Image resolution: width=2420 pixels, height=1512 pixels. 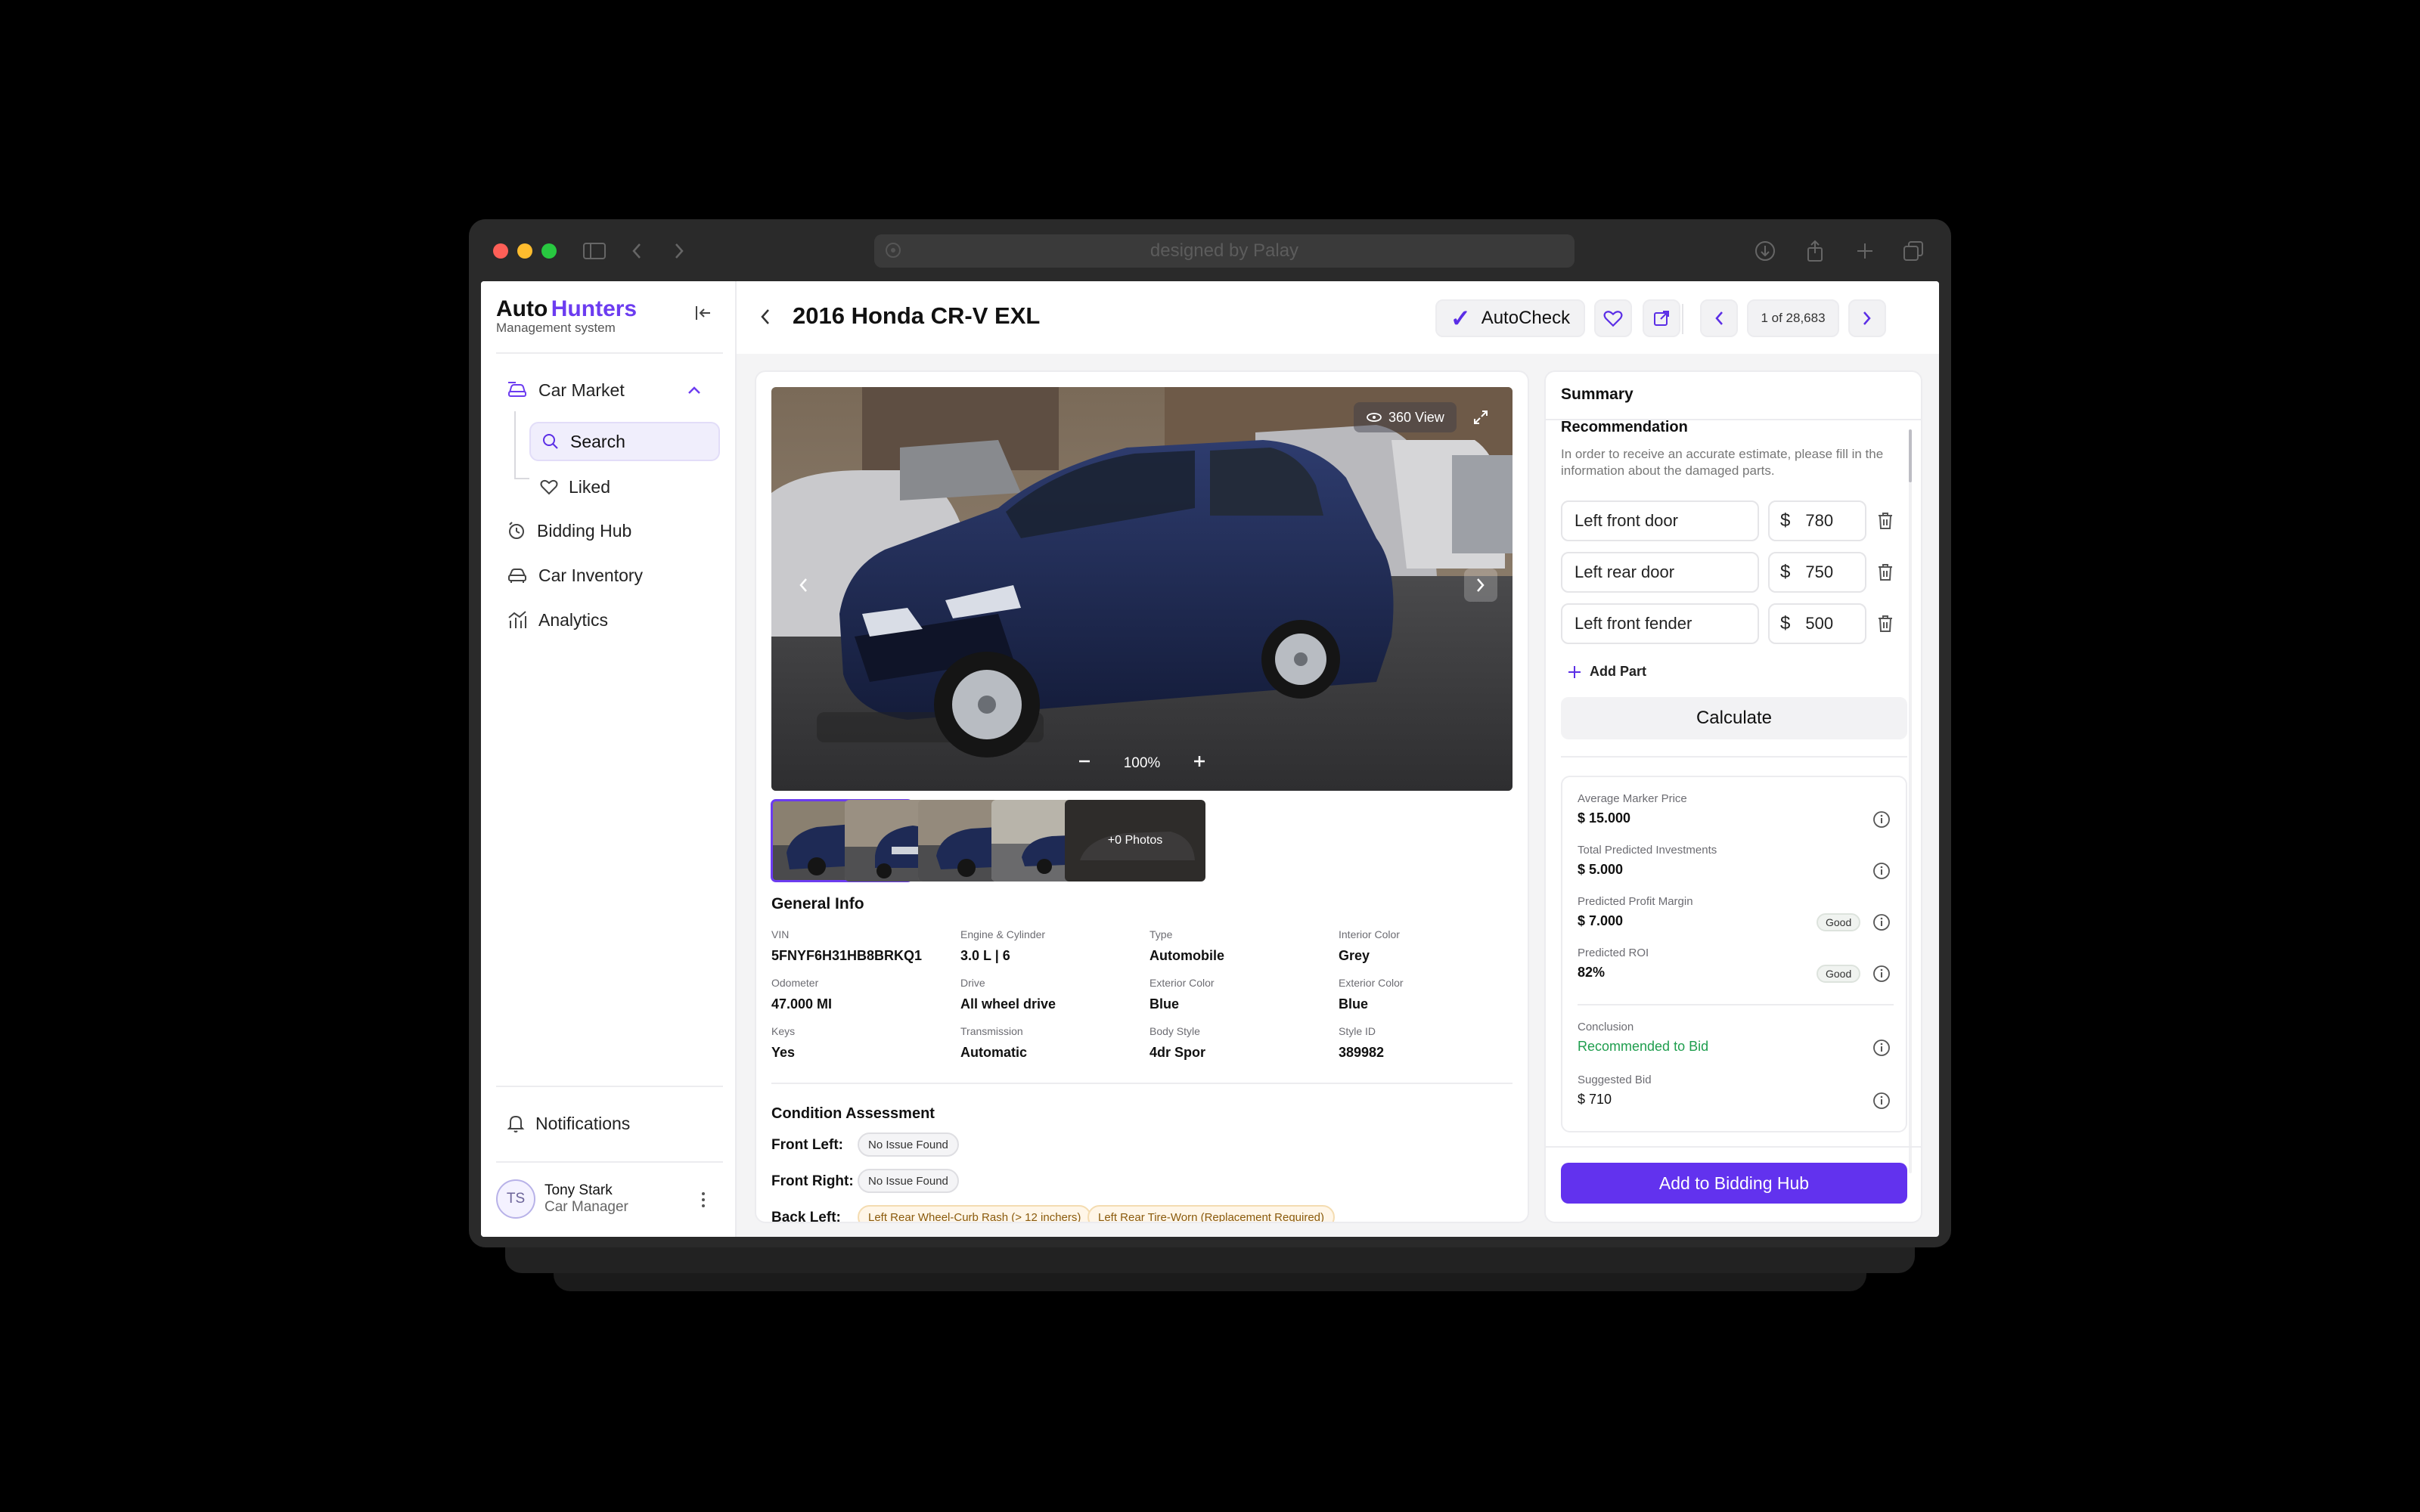 What do you see at coordinates (985, 955) in the screenshot?
I see `info-value: 3.0 L | 6` at bounding box center [985, 955].